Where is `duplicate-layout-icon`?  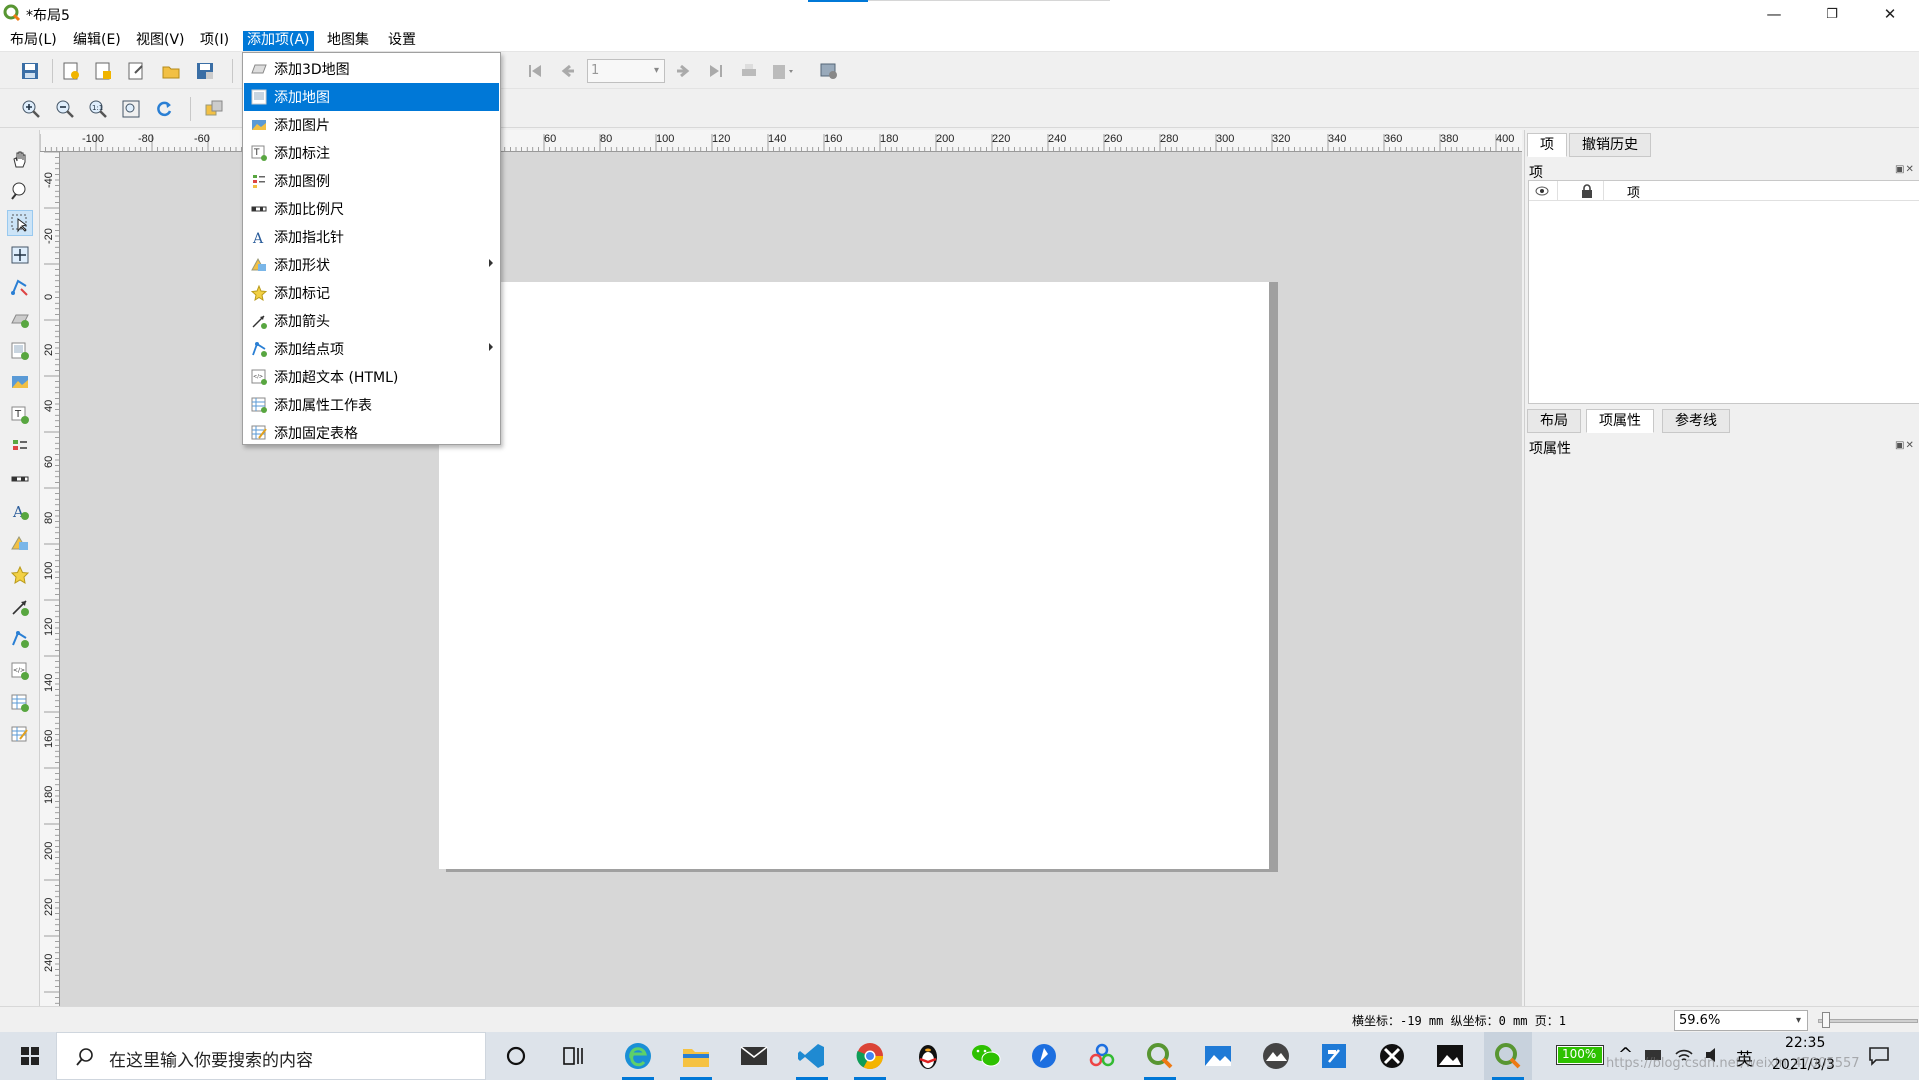
duplicate-layout-icon is located at coordinates (103, 71).